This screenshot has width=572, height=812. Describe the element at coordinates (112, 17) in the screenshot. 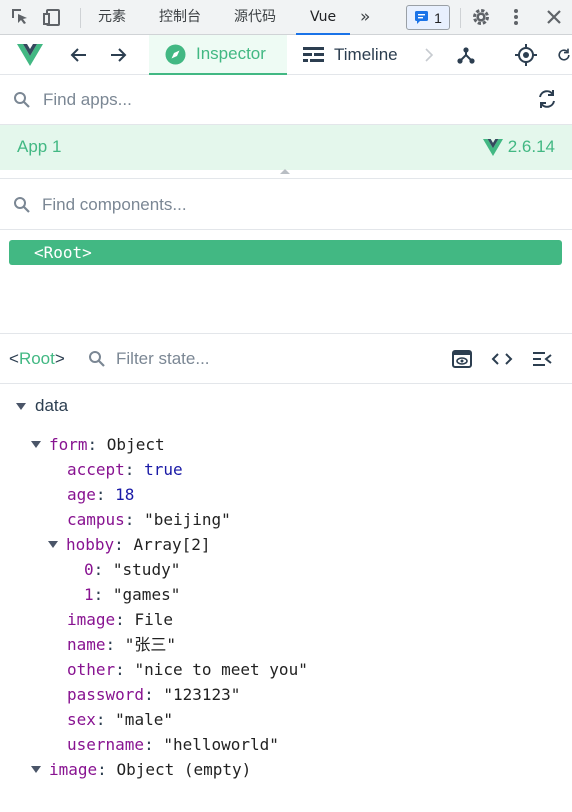

I see `tab-elements: 元素` at that location.